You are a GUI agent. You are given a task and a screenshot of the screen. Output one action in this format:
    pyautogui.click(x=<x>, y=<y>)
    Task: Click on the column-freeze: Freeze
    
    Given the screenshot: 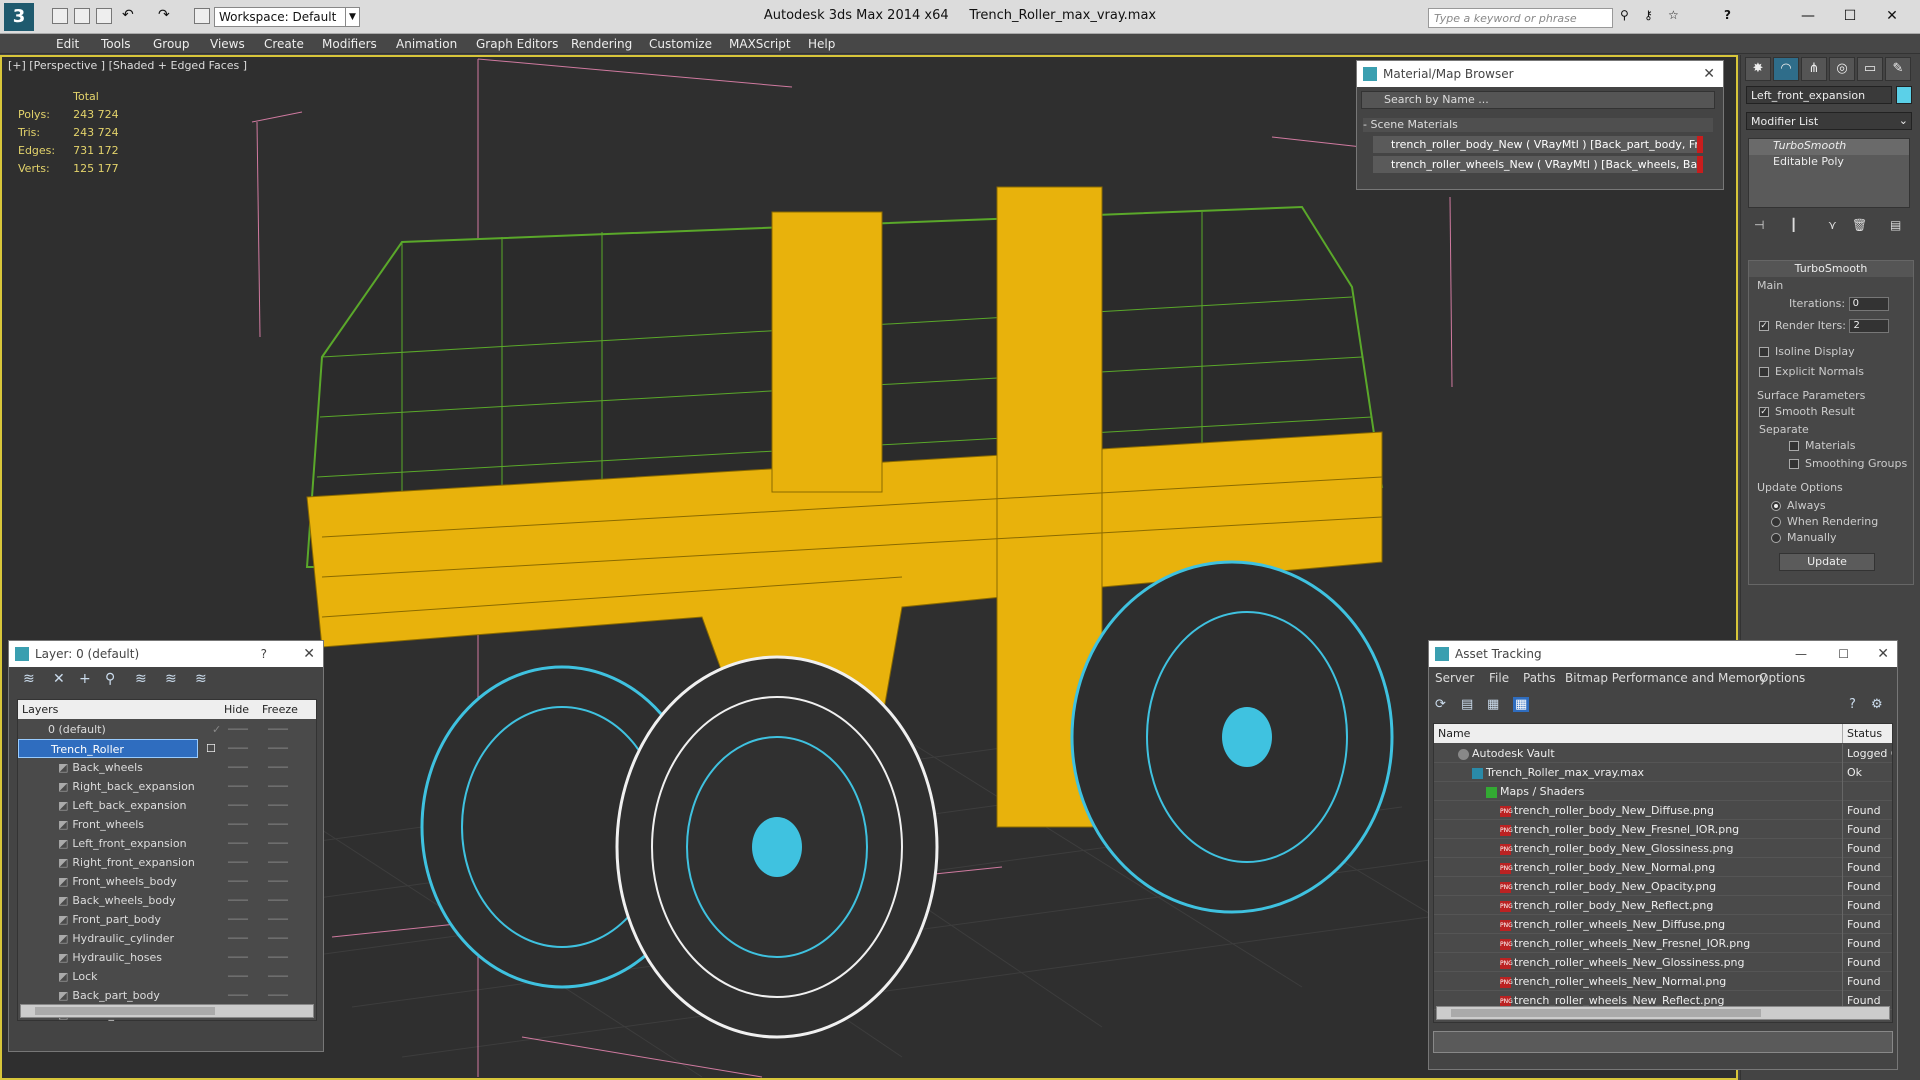 What is the action you would take?
    pyautogui.click(x=280, y=709)
    